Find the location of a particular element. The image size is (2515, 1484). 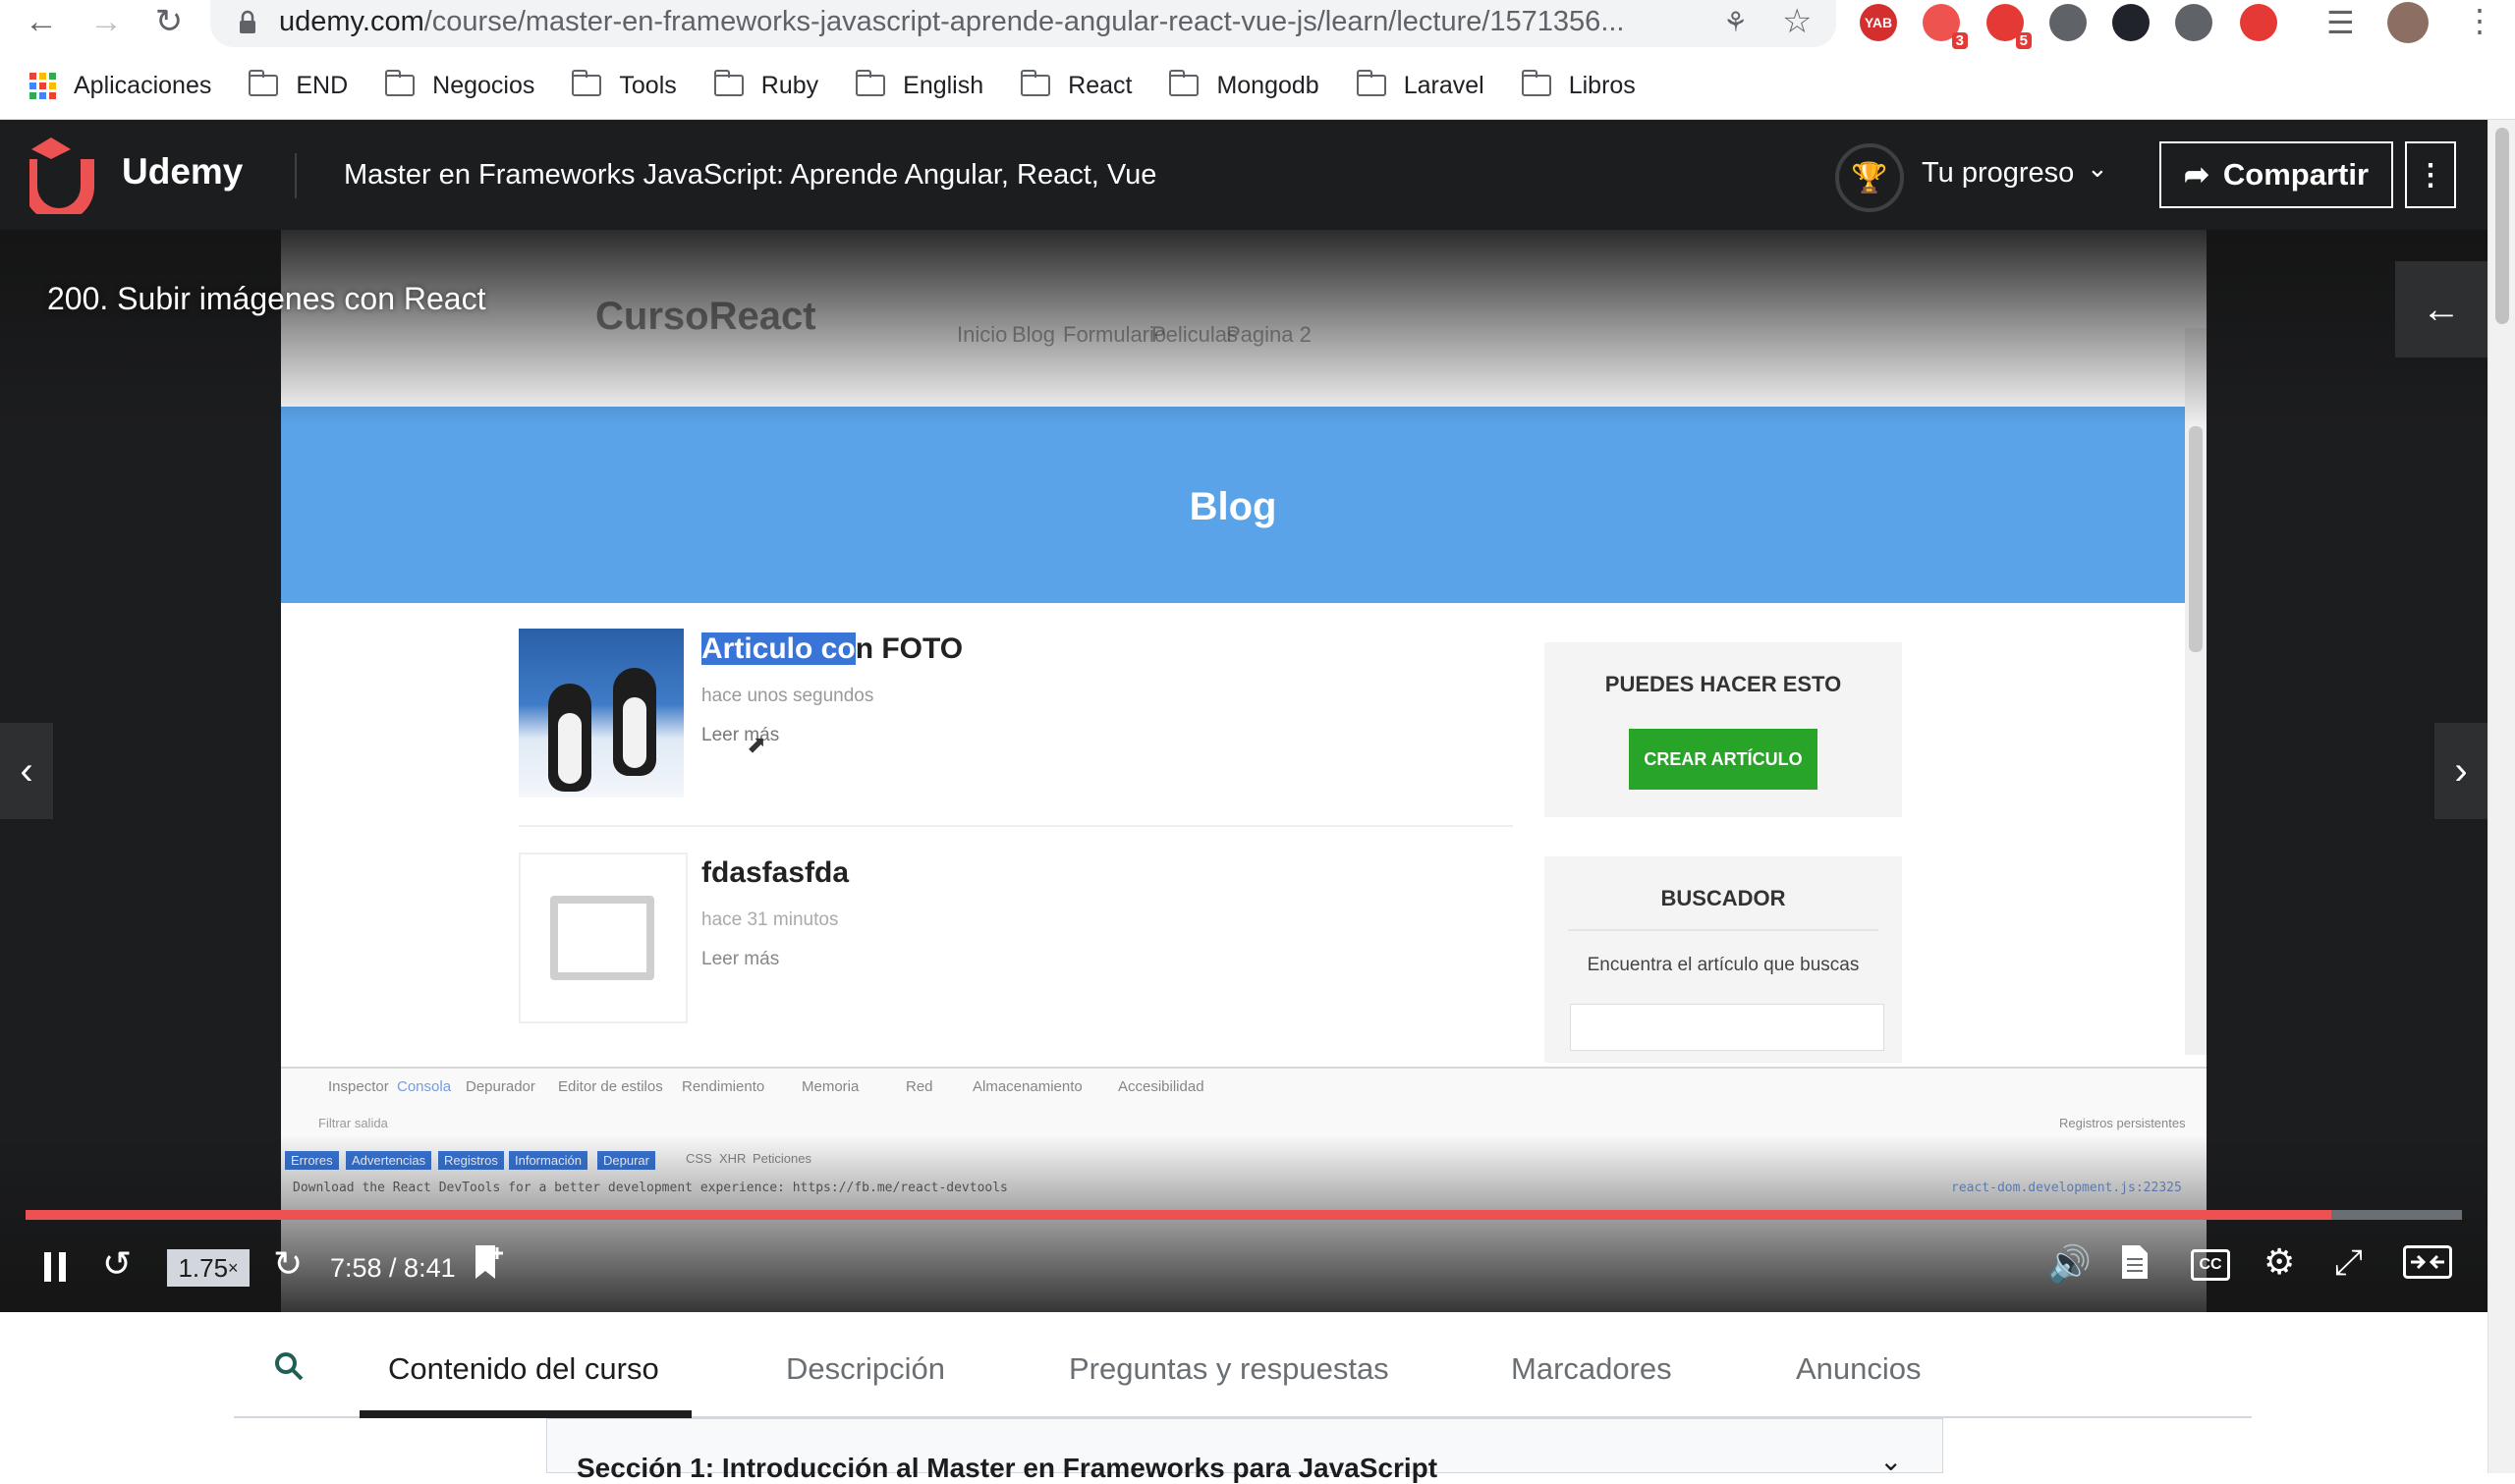

translate-icon: ⚘ is located at coordinates (1735, 22).